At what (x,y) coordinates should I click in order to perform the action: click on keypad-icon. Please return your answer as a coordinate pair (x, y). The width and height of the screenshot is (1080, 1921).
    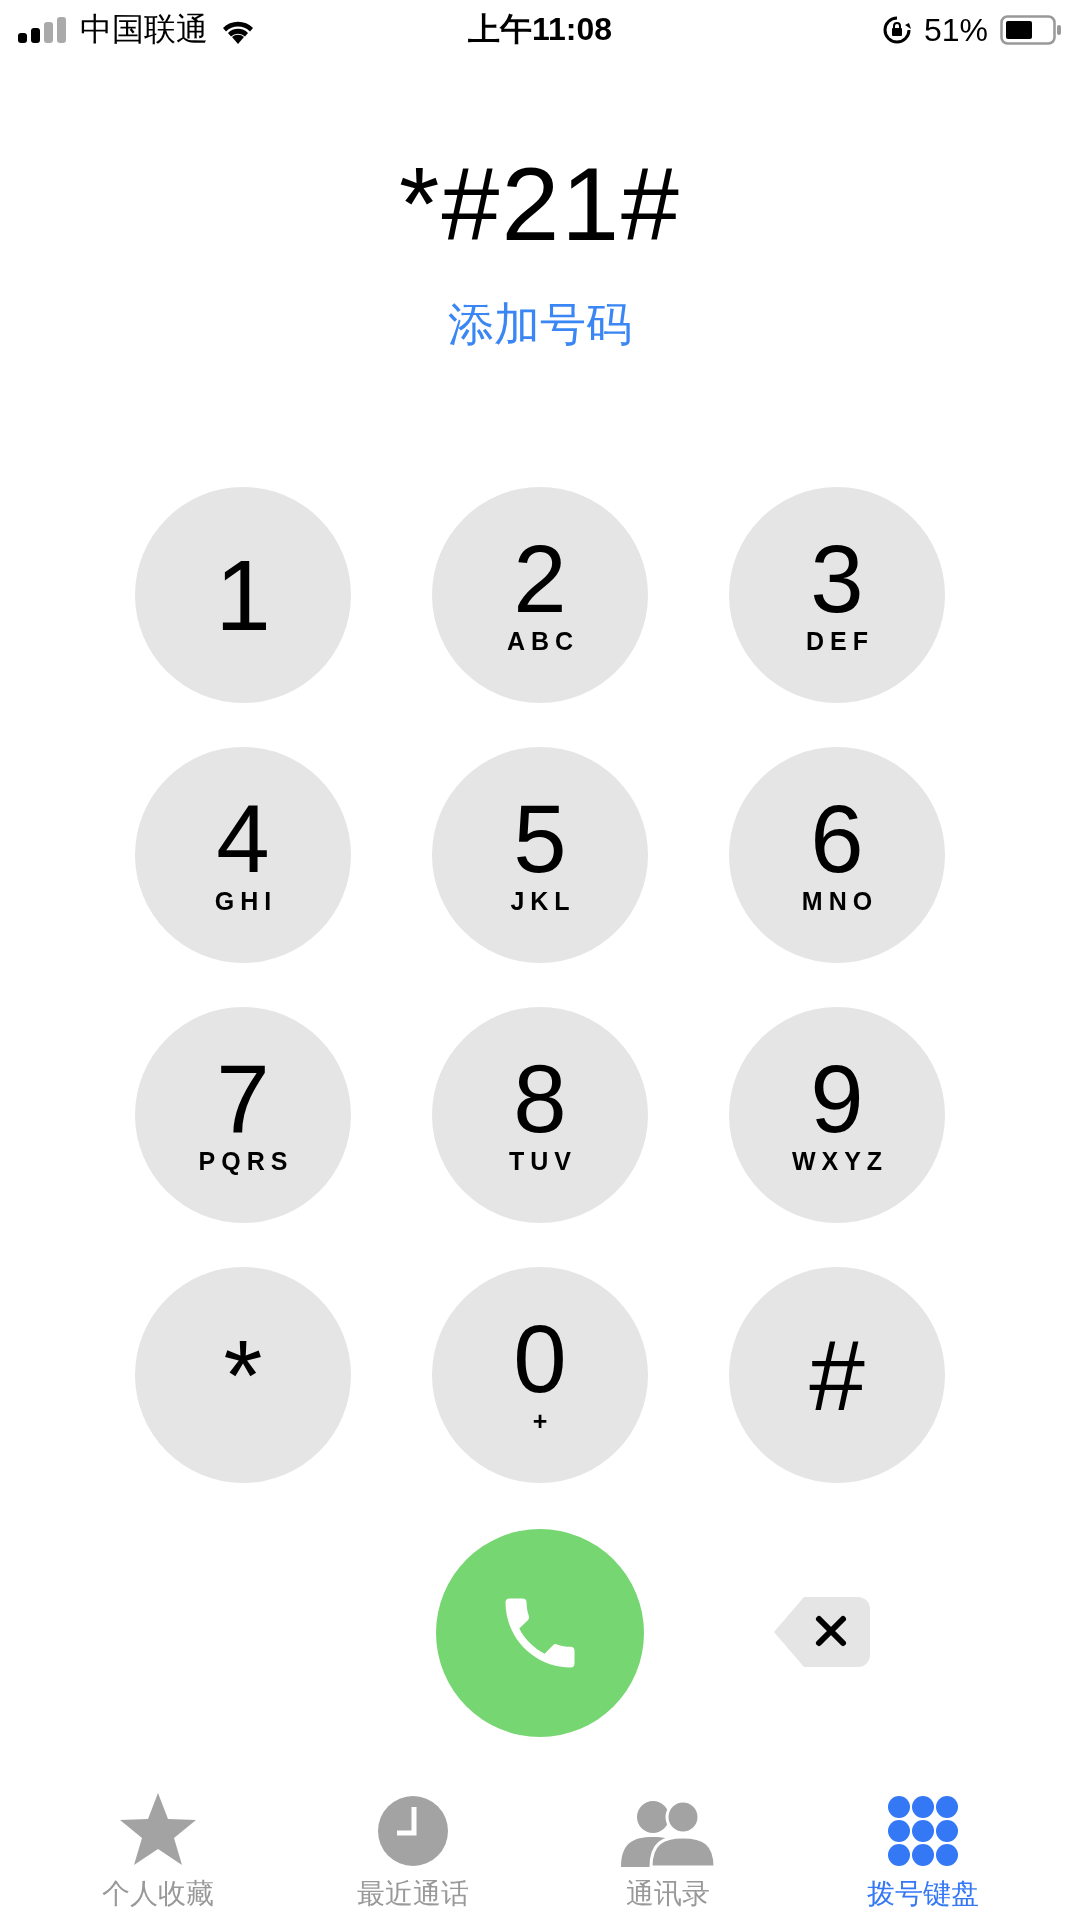
    Looking at the image, I should click on (922, 1831).